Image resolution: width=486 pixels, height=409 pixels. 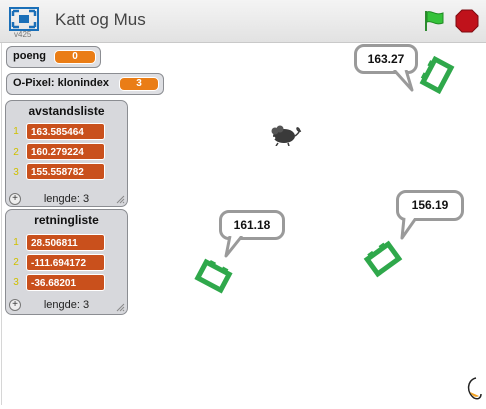 What do you see at coordinates (100, 19) in the screenshot?
I see `project-title: Katt og Mus` at bounding box center [100, 19].